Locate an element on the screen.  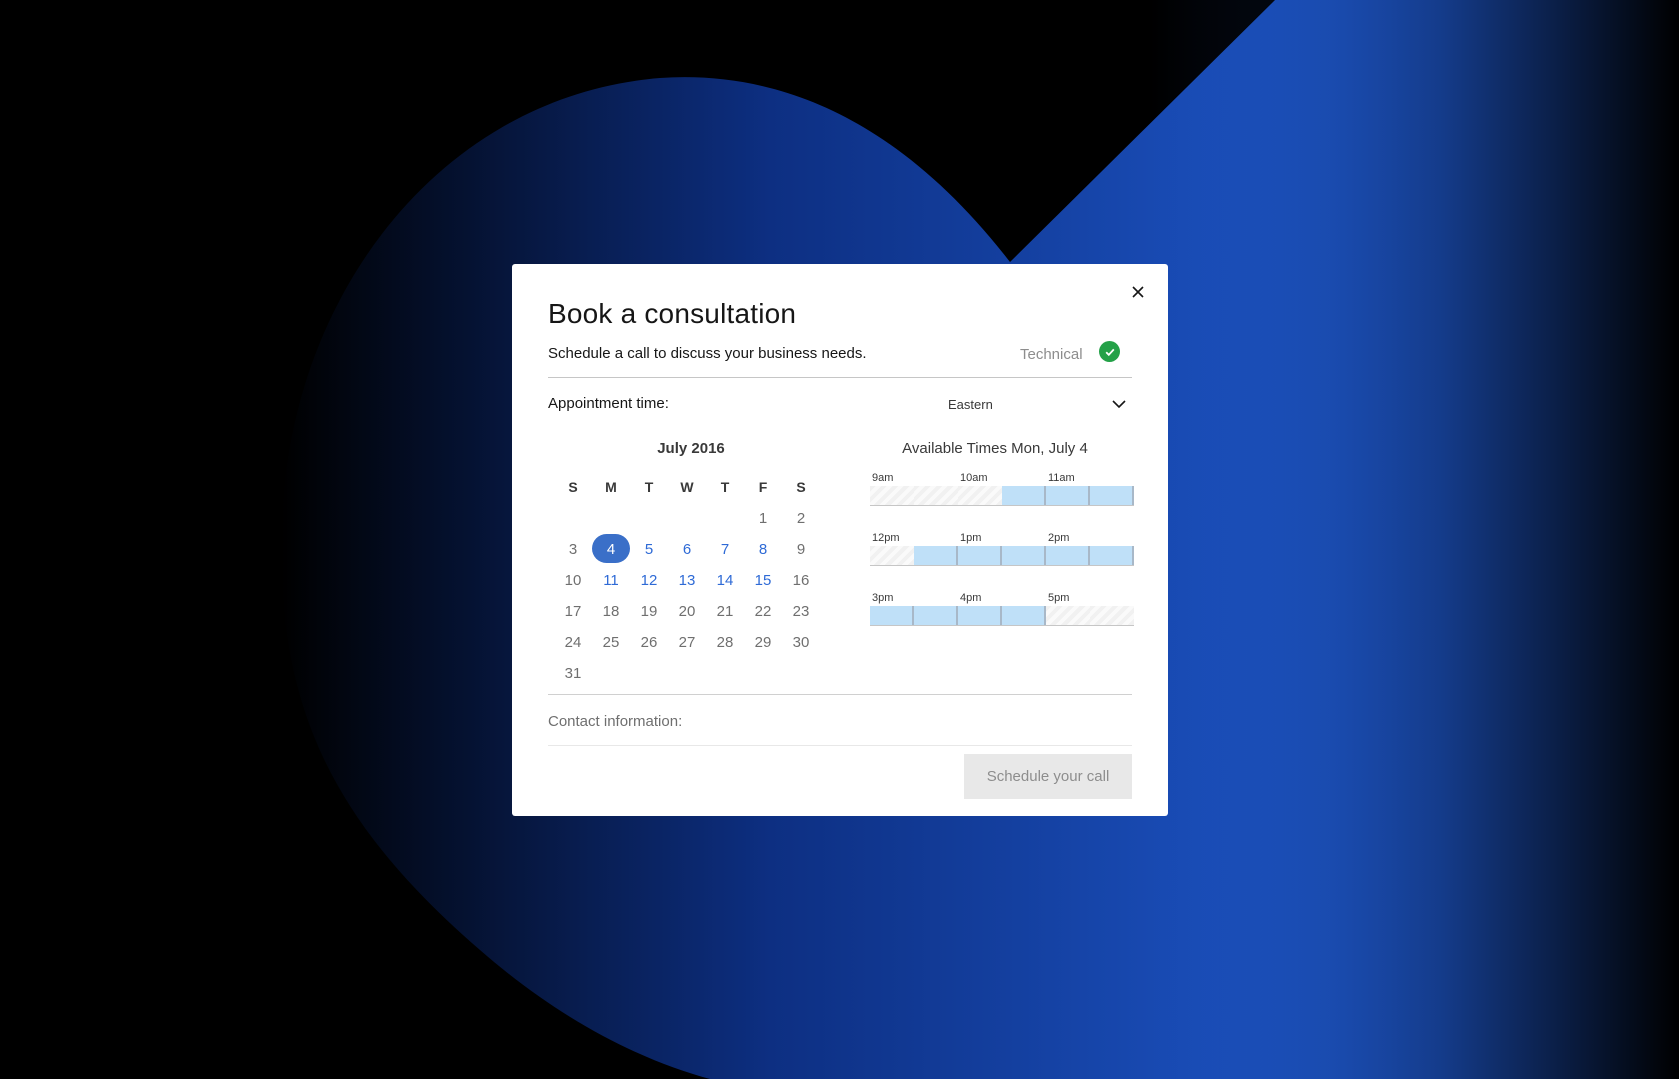
hour-label: 10am is located at coordinates (974, 478).